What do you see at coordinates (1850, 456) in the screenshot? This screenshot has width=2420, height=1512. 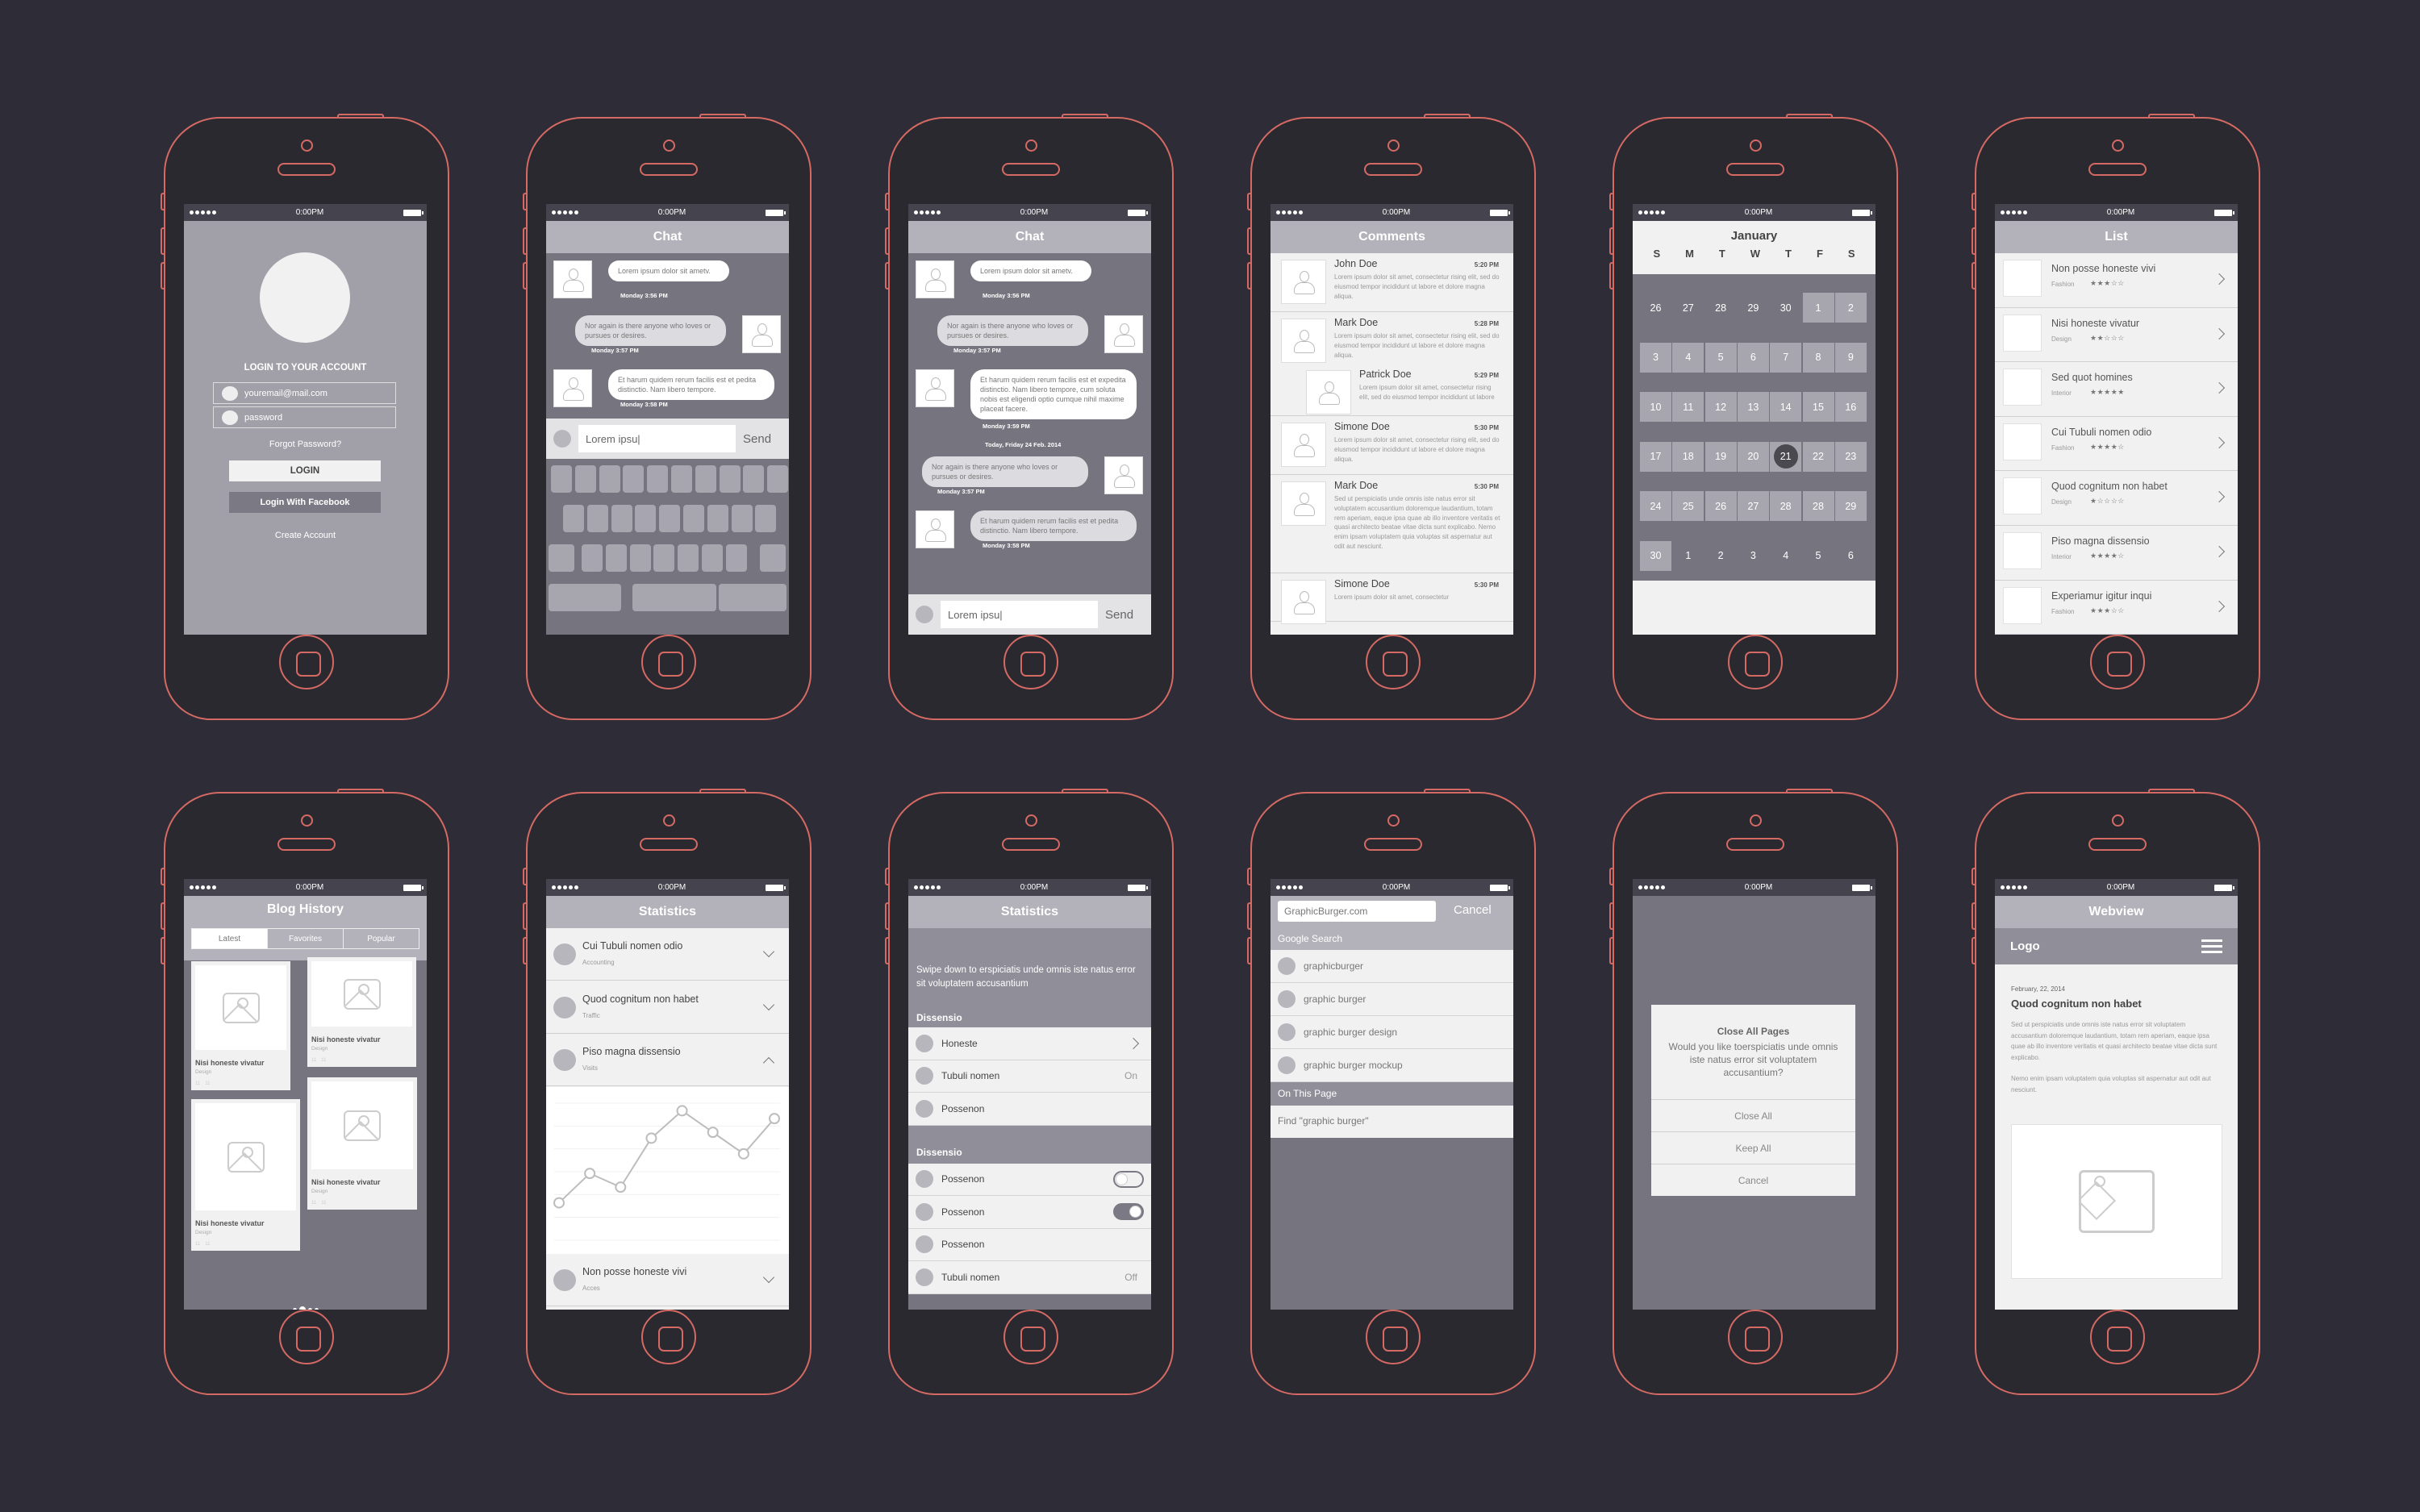 I see `calendar-day: 23` at bounding box center [1850, 456].